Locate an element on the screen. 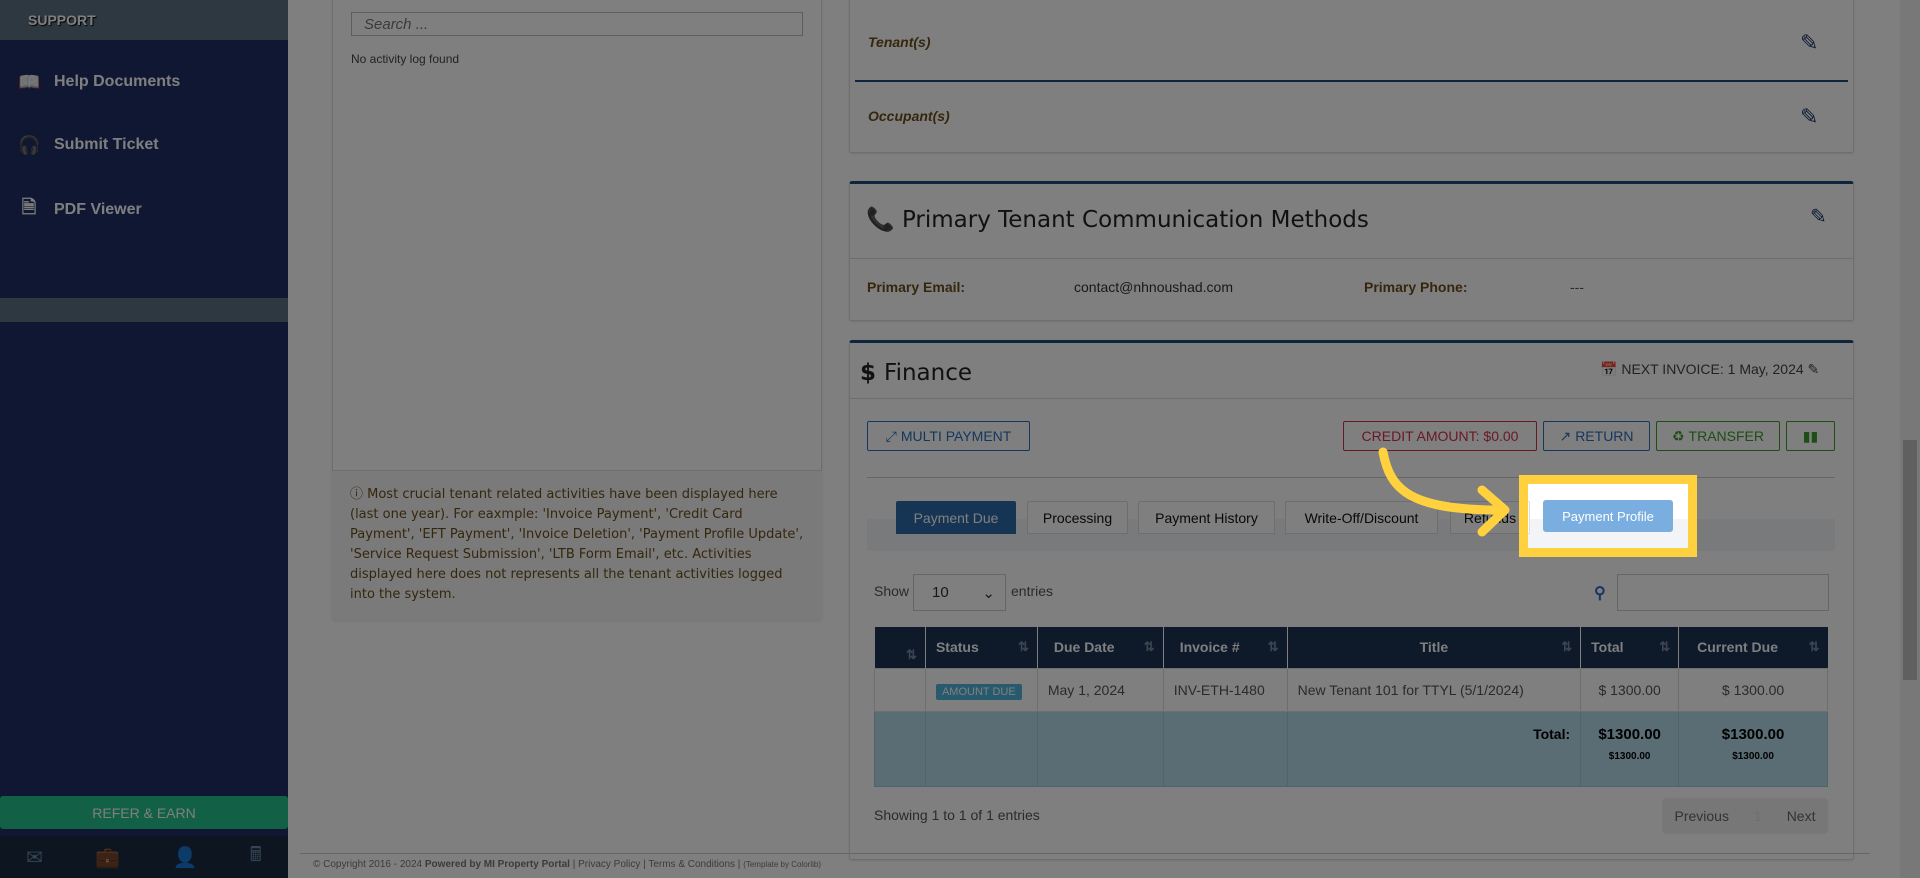 The width and height of the screenshot is (1920, 878). totals-label: Total: is located at coordinates (1434, 748).